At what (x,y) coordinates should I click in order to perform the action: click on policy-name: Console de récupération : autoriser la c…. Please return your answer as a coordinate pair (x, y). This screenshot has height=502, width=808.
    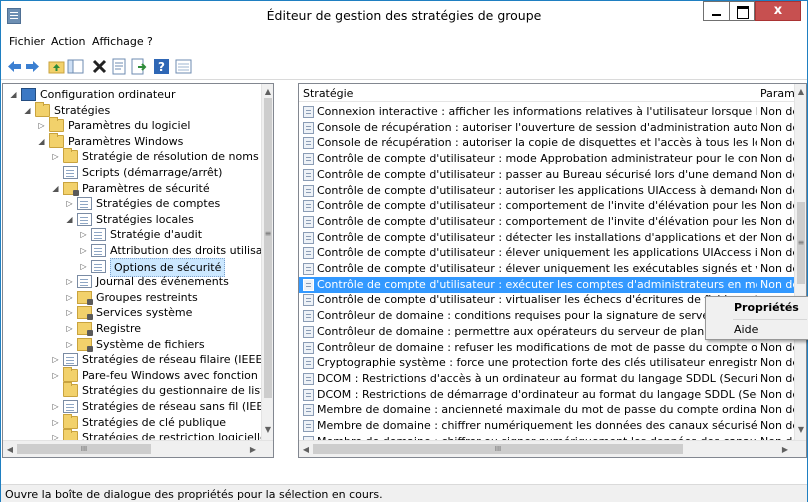
    Looking at the image, I should click on (537, 143).